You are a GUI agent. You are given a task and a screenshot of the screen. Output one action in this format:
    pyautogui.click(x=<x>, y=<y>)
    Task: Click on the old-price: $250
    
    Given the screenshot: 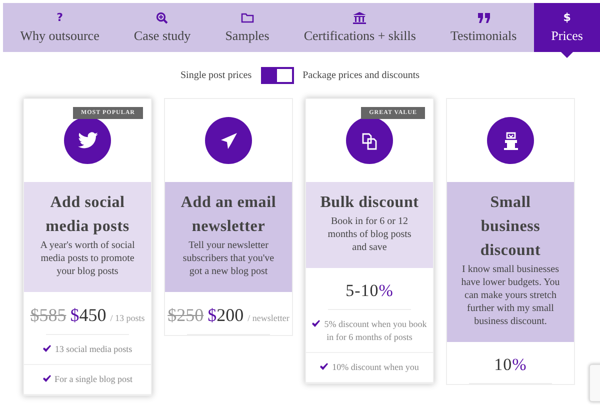 What is the action you would take?
    pyautogui.click(x=186, y=315)
    